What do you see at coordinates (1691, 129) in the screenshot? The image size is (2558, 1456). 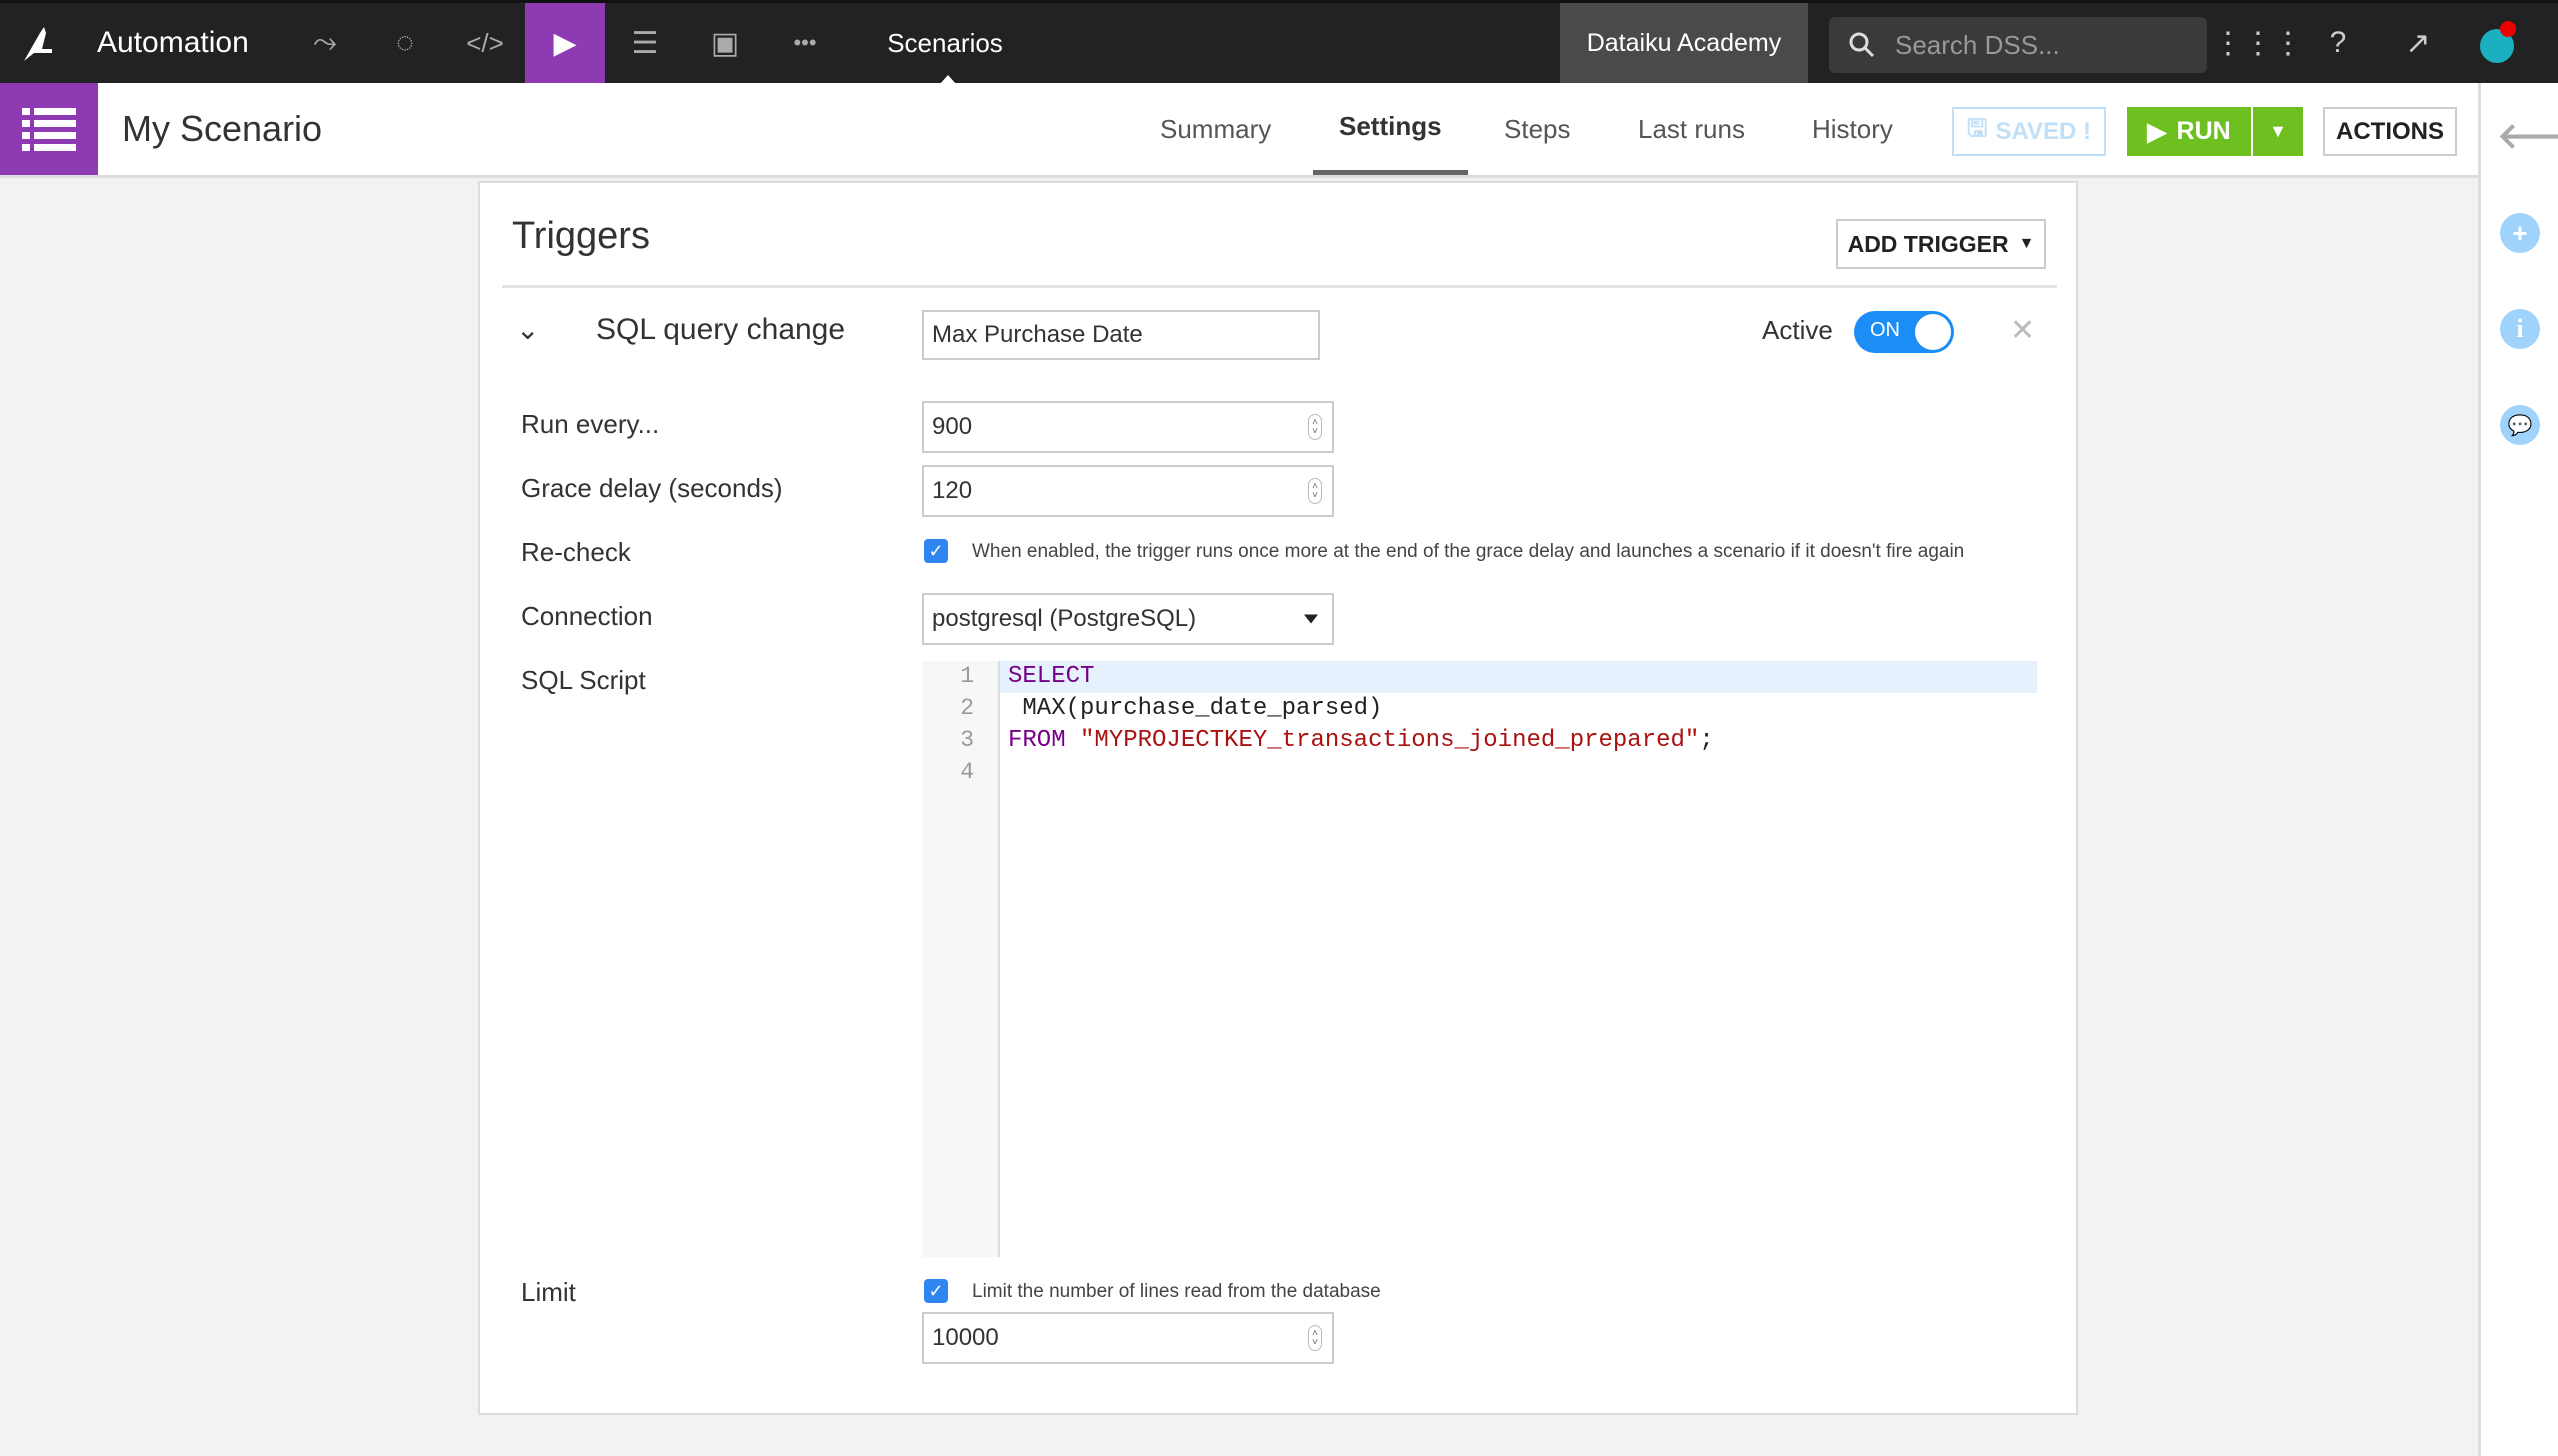 I see `tab-last-runs: Last runs` at bounding box center [1691, 129].